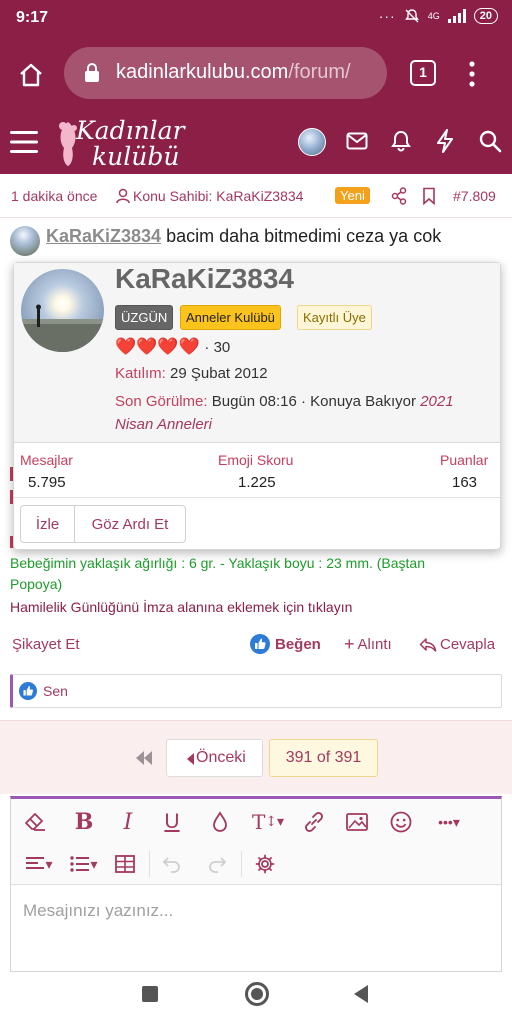 This screenshot has width=512, height=1024. I want to click on first-page-icon, so click(144, 758).